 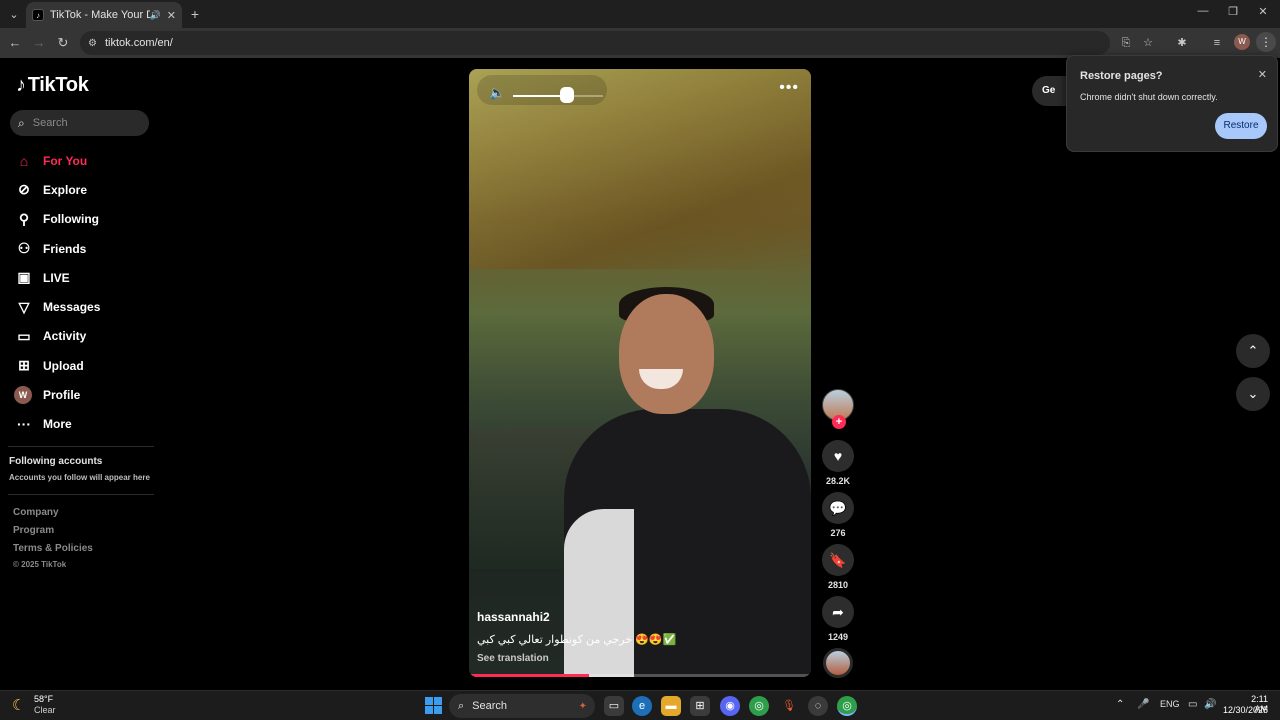 I want to click on see-translation-link: See translation, so click(x=513, y=658).